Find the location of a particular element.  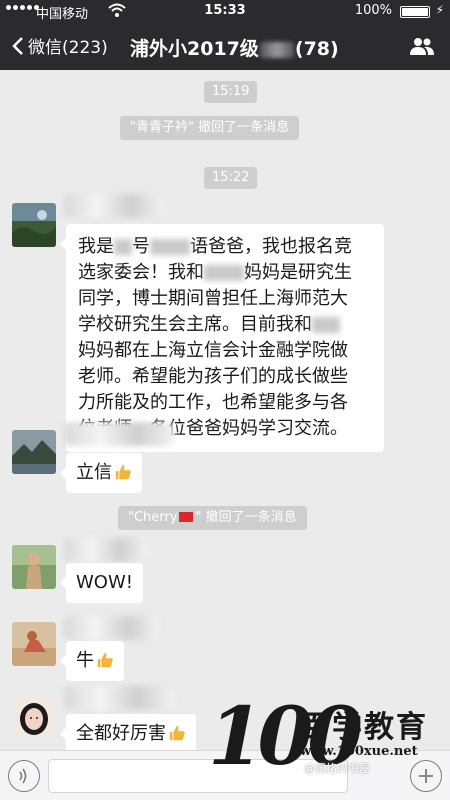

group-info-button is located at coordinates (422, 48).